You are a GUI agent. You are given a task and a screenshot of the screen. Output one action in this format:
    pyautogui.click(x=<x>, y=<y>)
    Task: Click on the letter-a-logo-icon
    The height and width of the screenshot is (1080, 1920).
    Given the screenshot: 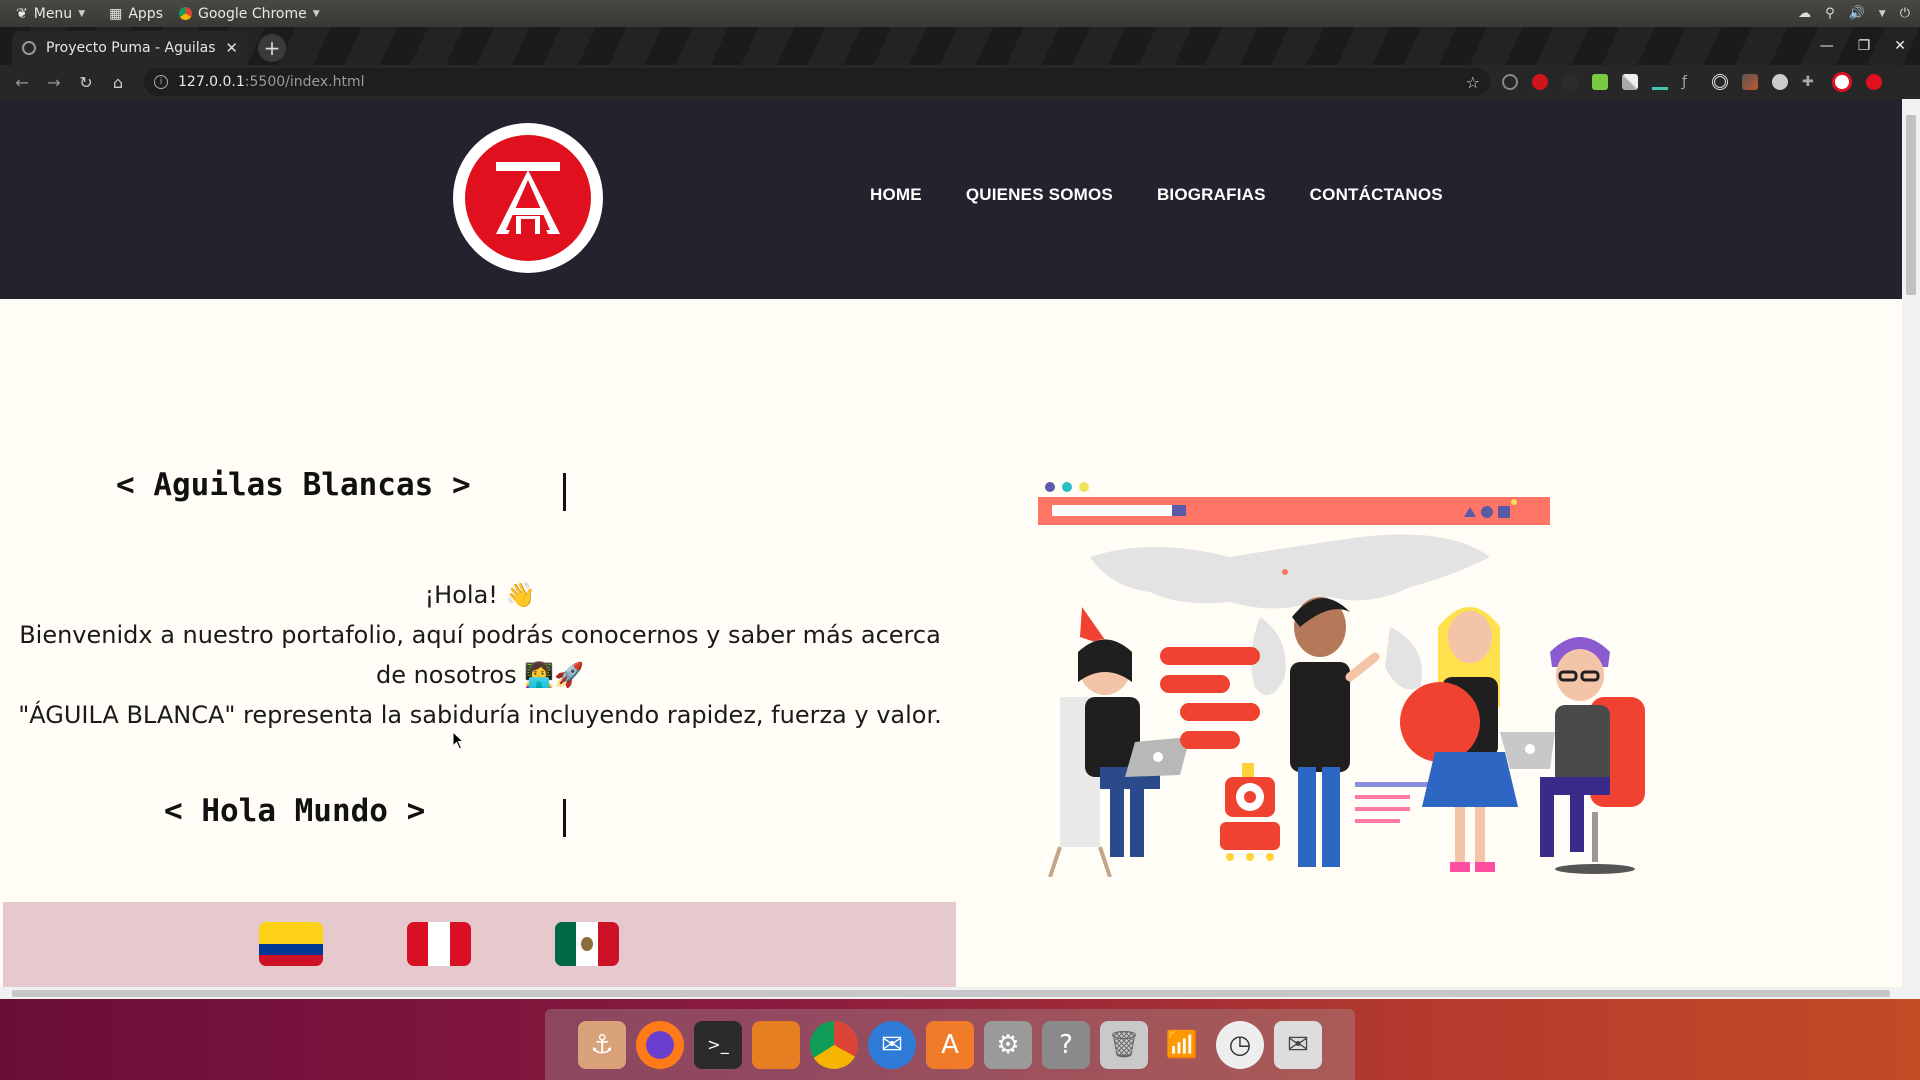 What is the action you would take?
    pyautogui.click(x=528, y=198)
    